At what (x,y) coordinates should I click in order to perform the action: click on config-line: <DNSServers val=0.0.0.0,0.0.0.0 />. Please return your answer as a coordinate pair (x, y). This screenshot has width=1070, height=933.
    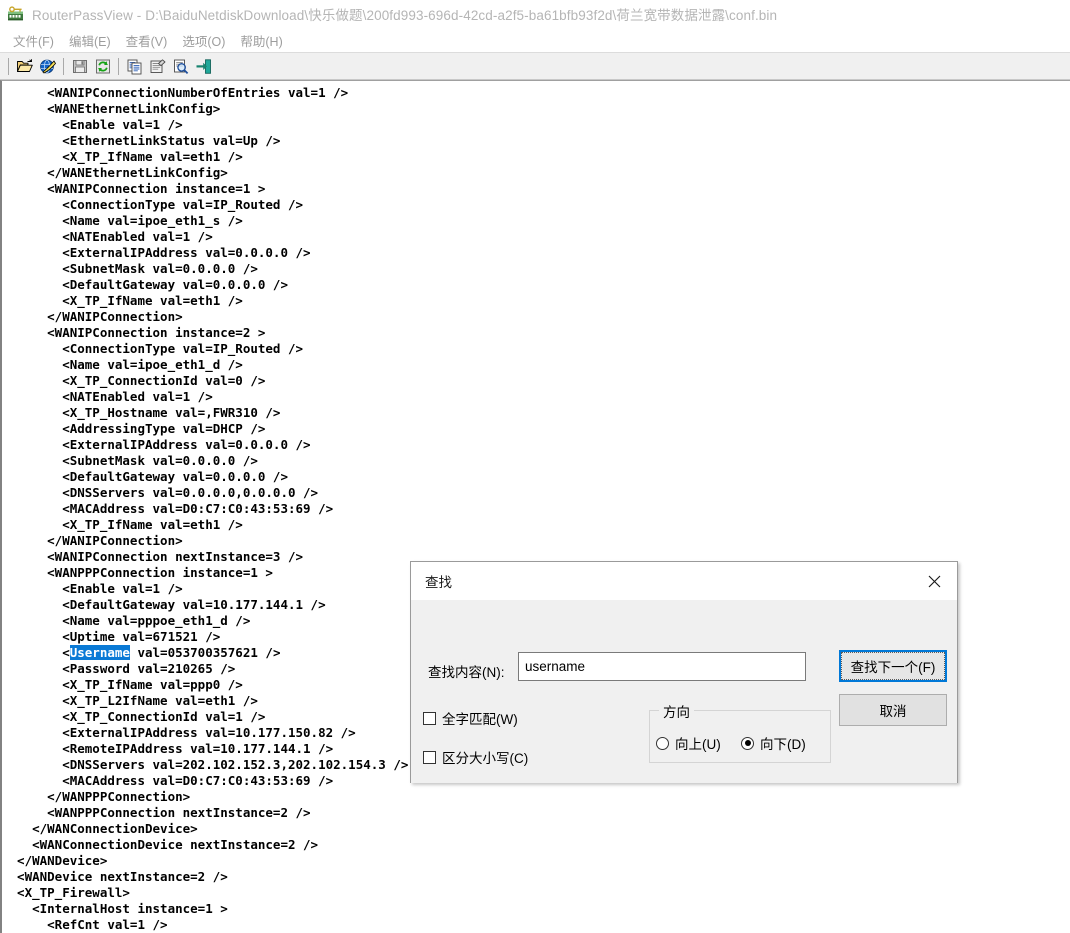
    Looking at the image, I should click on (160, 492).